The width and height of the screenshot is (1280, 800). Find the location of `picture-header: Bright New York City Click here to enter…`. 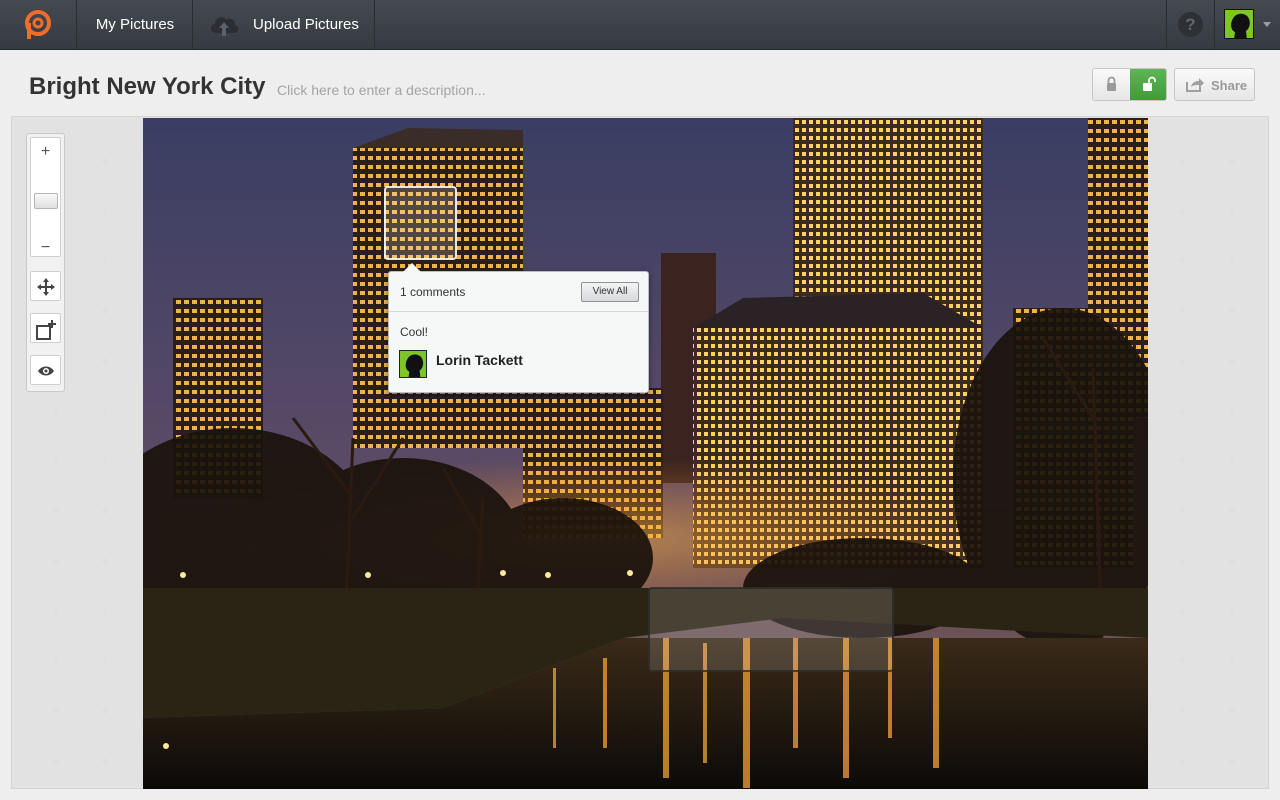

picture-header: Bright New York City Click here to enter… is located at coordinates (640, 83).